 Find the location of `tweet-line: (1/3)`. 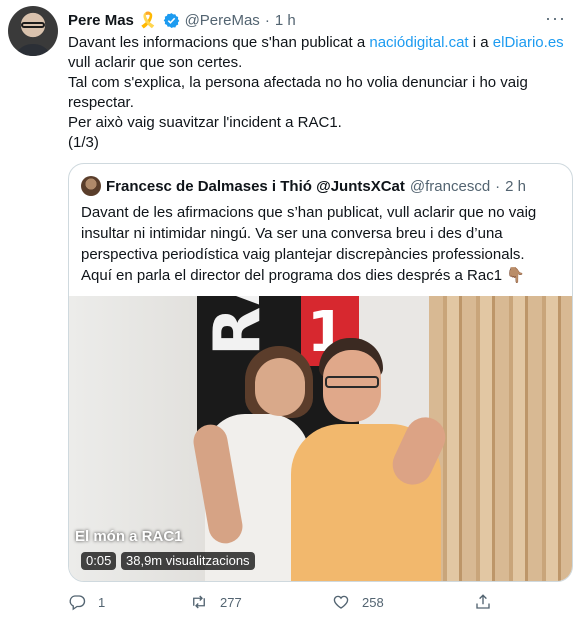

tweet-line: (1/3) is located at coordinates (83, 142).